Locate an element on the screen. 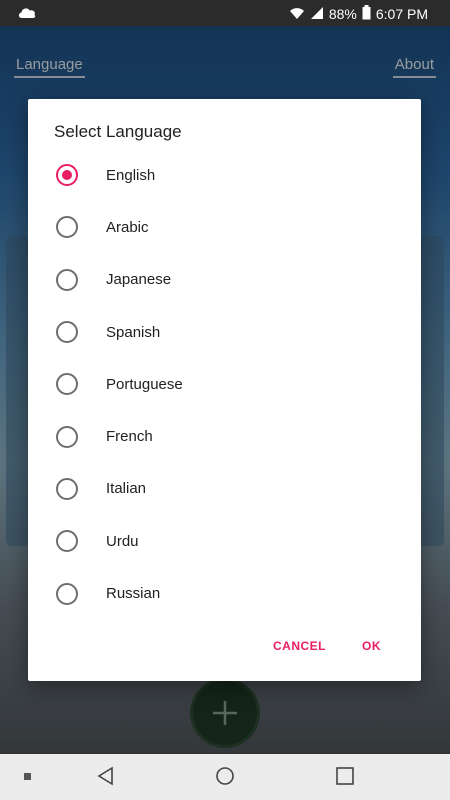 Image resolution: width=450 pixels, height=800 pixels. option-spanish: Spanish is located at coordinates (224, 332).